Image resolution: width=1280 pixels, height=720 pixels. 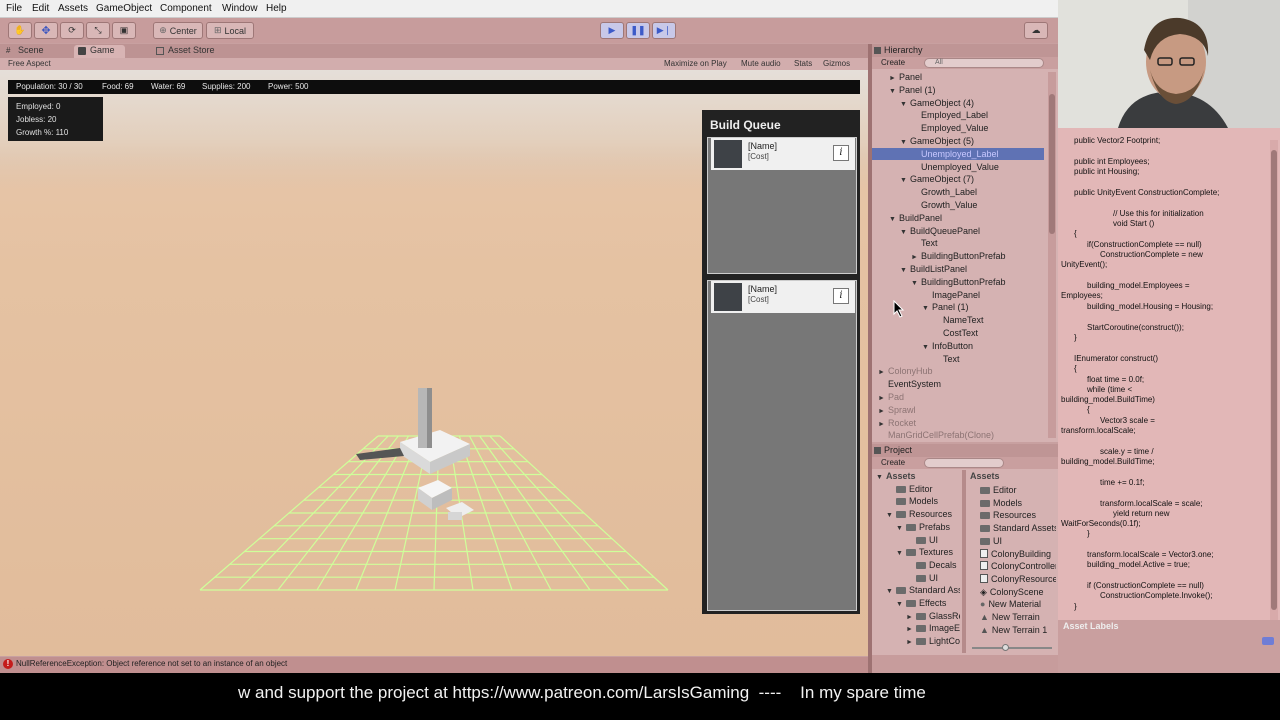 I want to click on project-folder-row: Models, so click(x=912, y=501).